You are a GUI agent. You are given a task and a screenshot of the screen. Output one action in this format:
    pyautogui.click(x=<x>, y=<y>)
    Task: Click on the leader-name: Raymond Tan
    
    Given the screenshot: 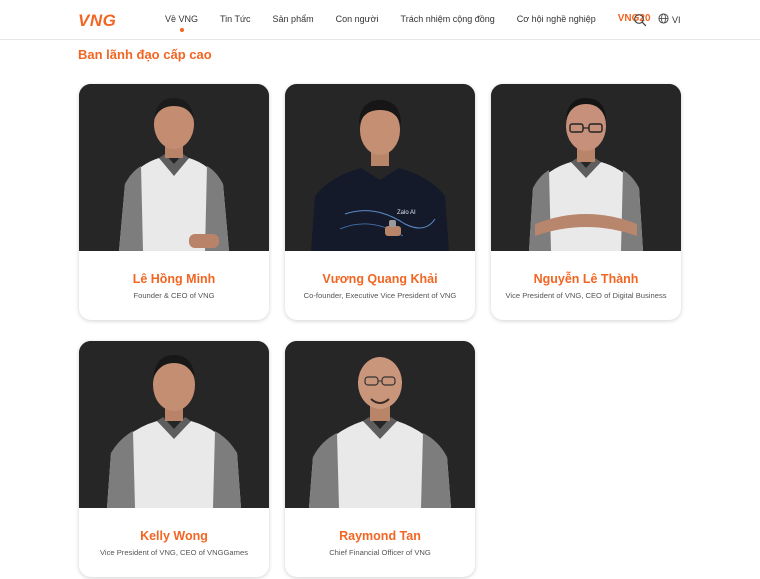 What is the action you would take?
    pyautogui.click(x=380, y=536)
    